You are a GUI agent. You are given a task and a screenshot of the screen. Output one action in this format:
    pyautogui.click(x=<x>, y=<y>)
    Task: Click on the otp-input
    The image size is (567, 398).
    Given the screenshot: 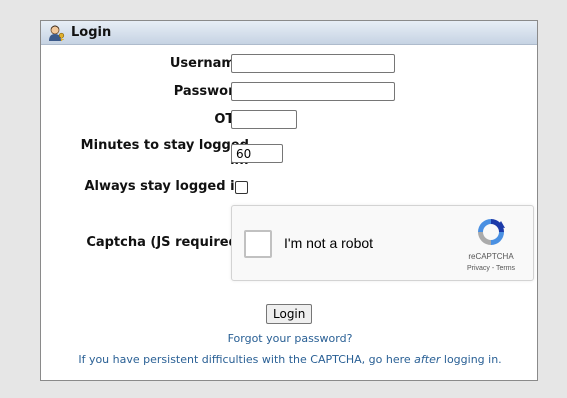 What is the action you would take?
    pyautogui.click(x=264, y=119)
    